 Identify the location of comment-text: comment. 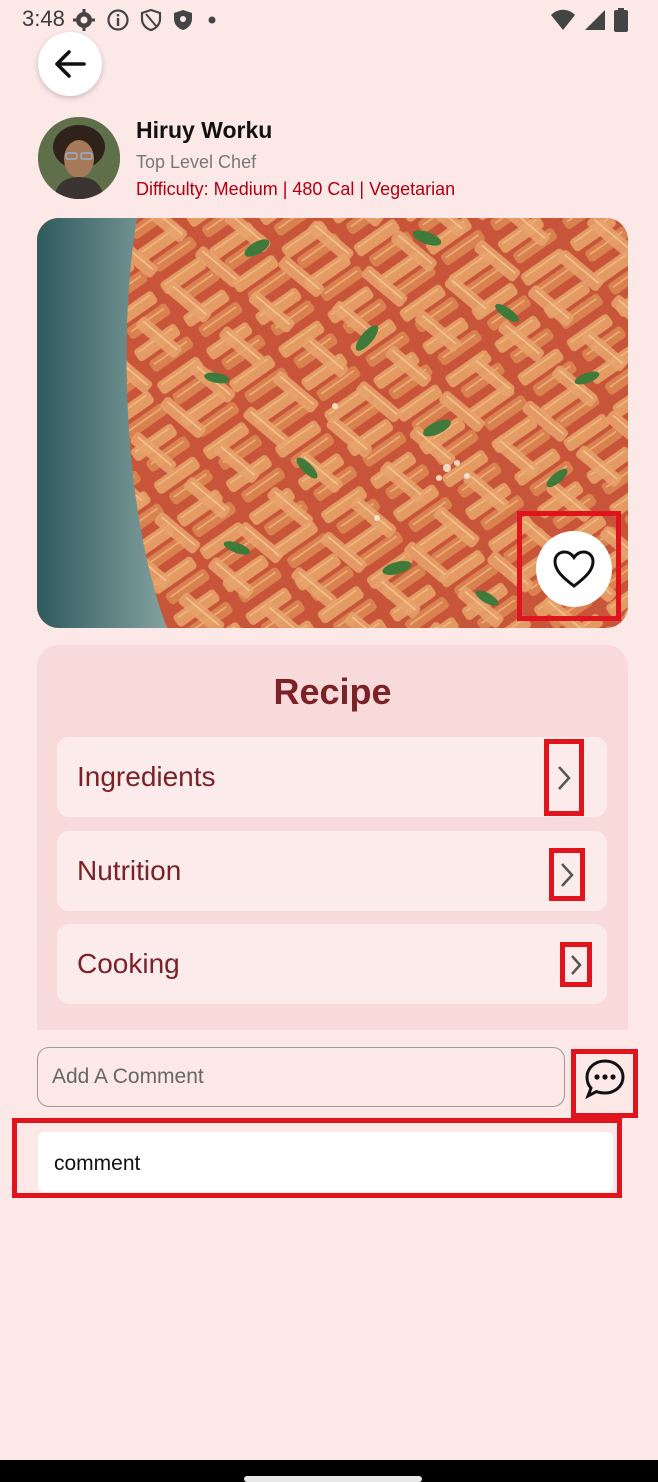
(97, 1163).